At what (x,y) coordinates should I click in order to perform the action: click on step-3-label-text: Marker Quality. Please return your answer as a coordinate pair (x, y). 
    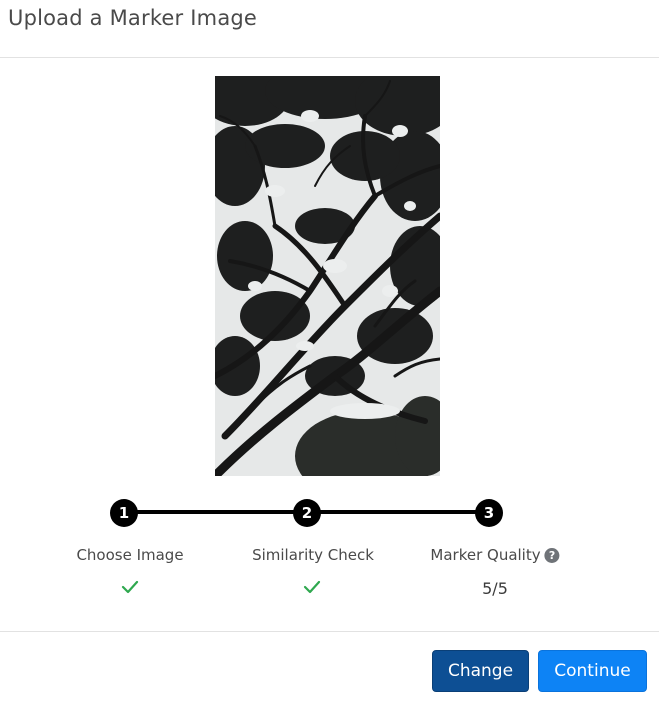
    Looking at the image, I should click on (485, 555).